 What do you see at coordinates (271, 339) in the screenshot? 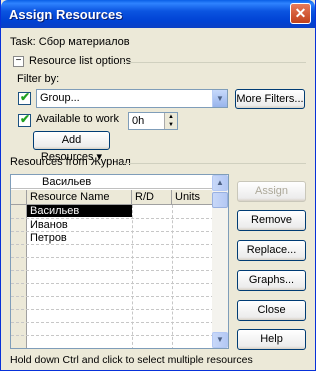
I see `help-button: Help` at bounding box center [271, 339].